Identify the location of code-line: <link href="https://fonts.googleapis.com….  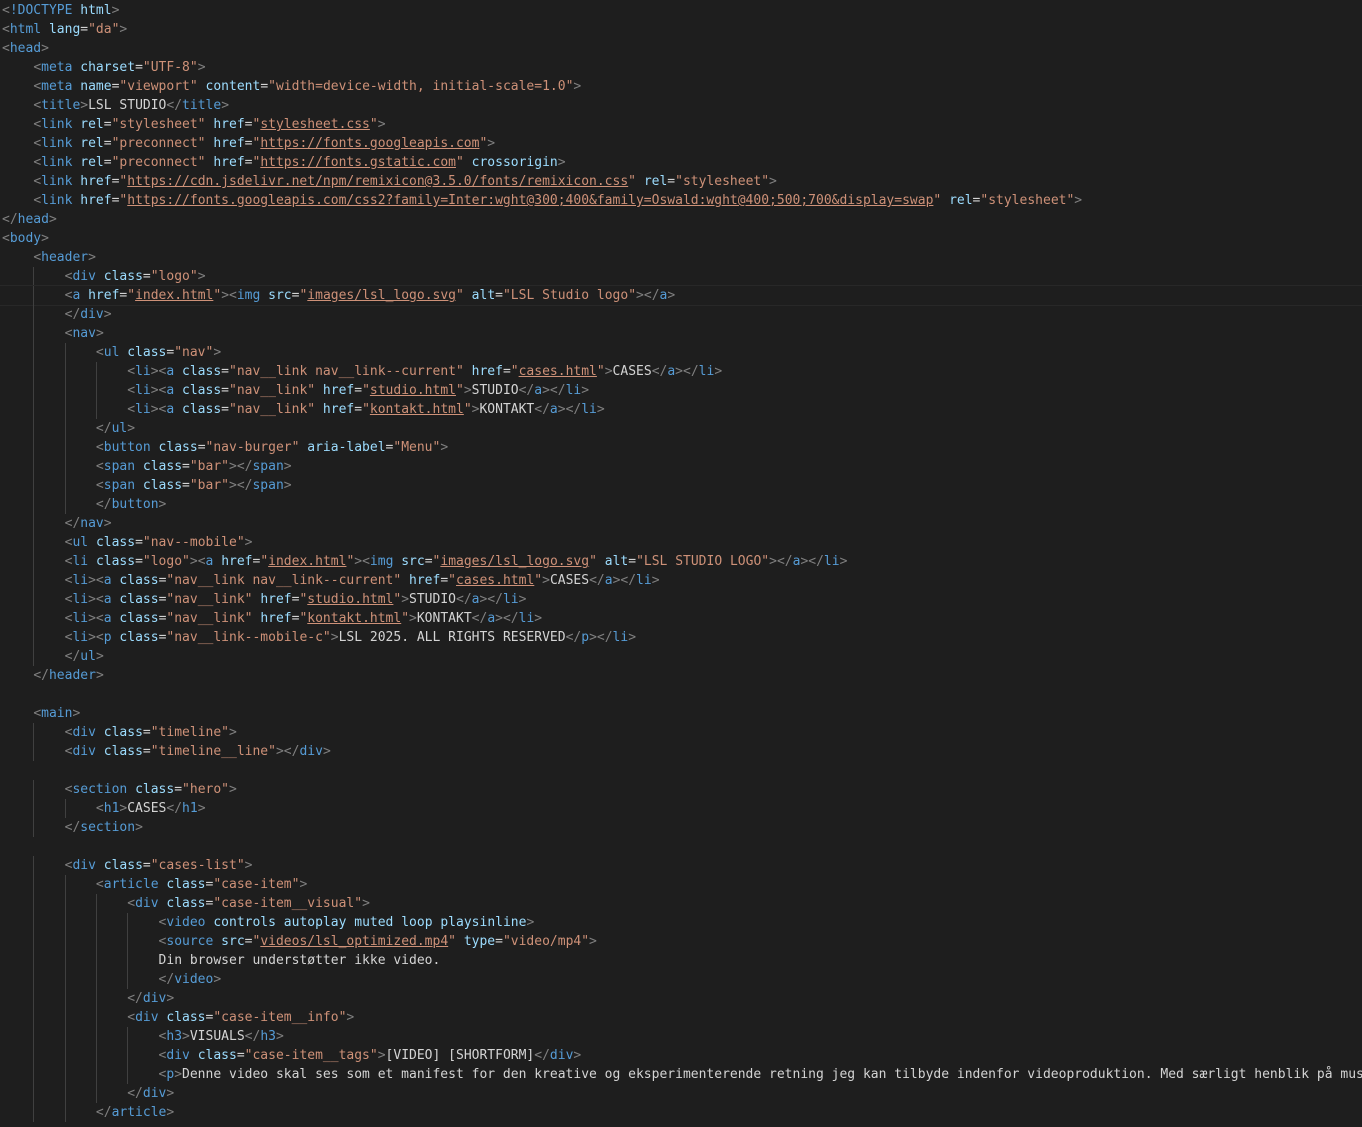
(681, 200).